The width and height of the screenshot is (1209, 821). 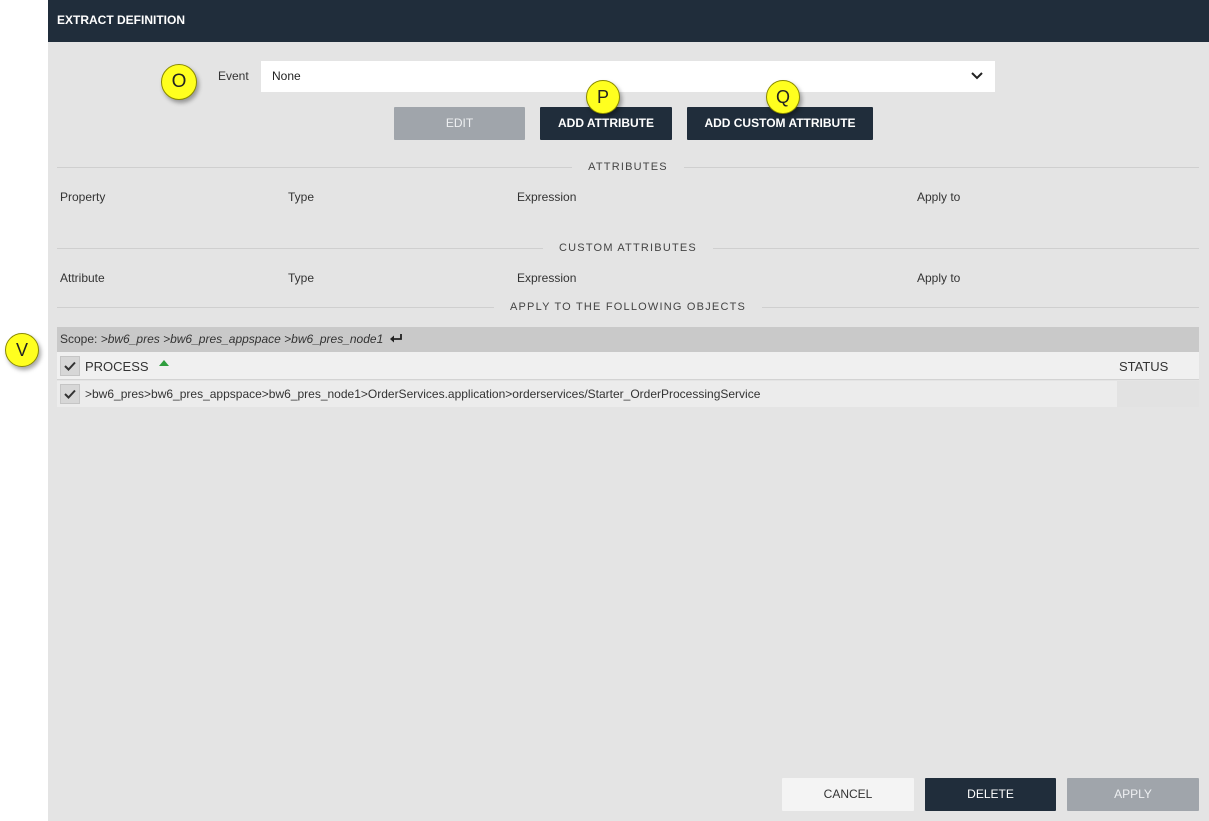 I want to click on custom-attributes-section-title: CUSTOM ATTRIBUTES, so click(x=628, y=248).